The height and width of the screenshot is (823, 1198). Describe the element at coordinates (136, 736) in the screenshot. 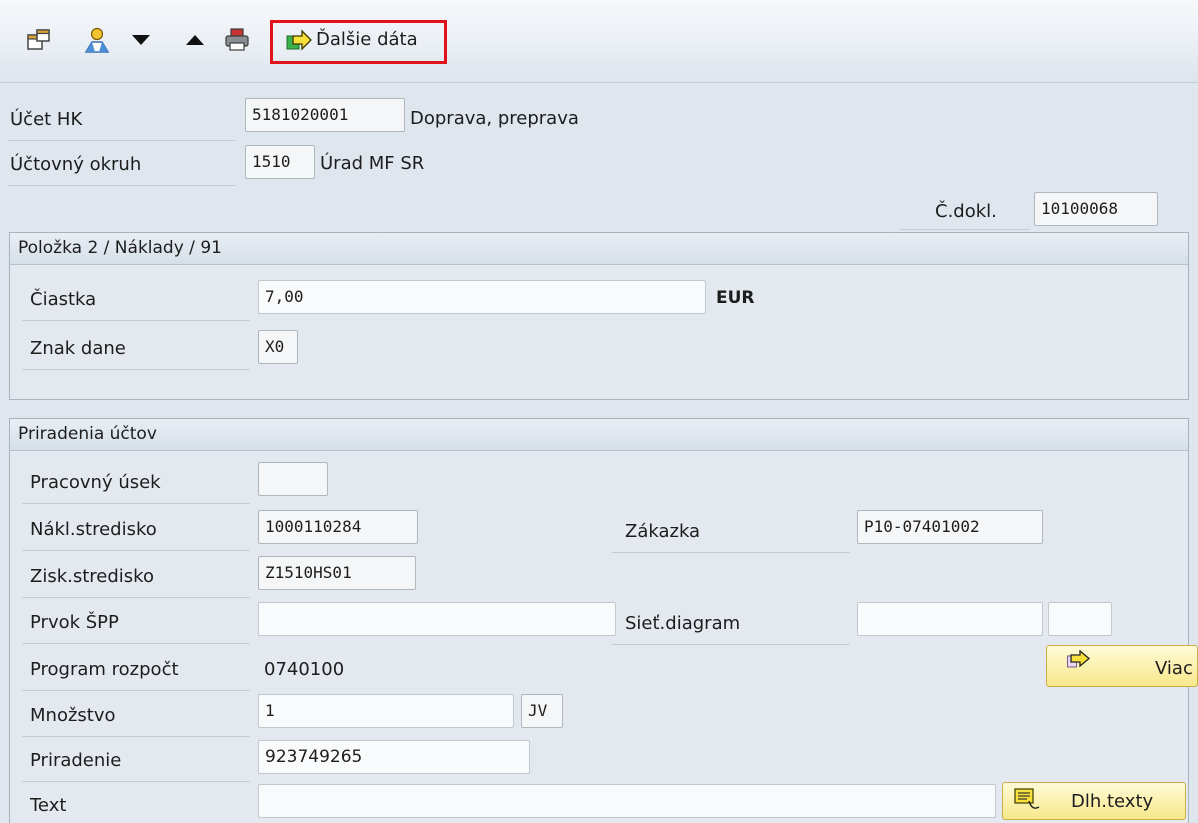

I see `quantity-underline` at that location.